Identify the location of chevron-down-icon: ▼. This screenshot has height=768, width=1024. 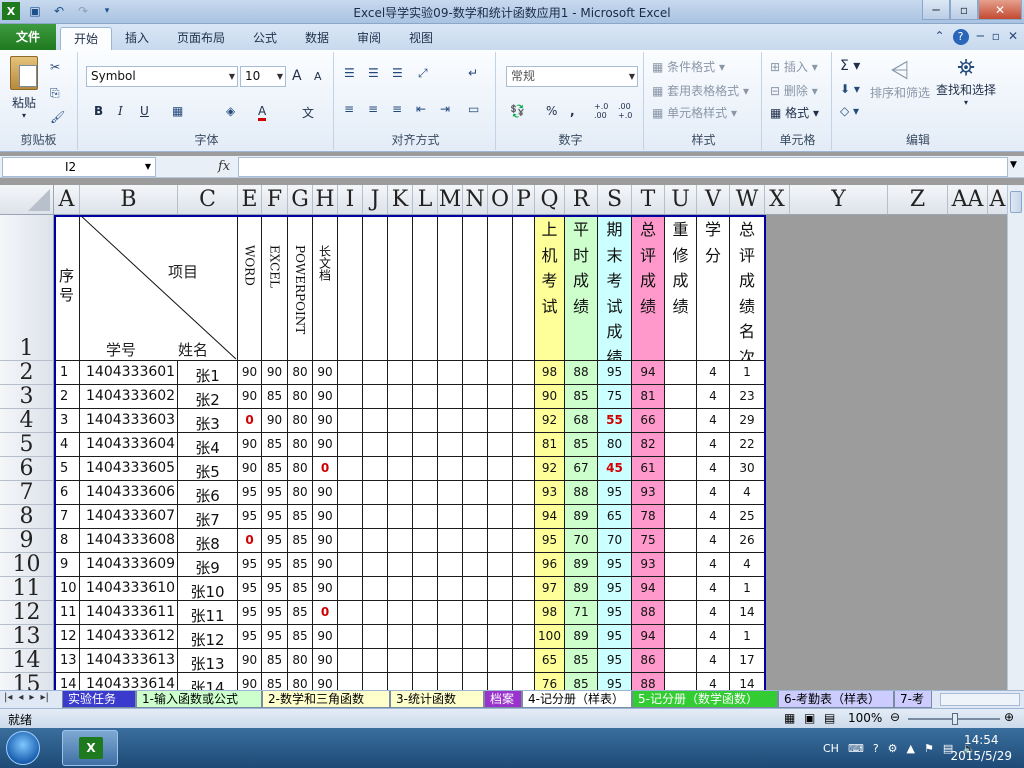
(148, 167).